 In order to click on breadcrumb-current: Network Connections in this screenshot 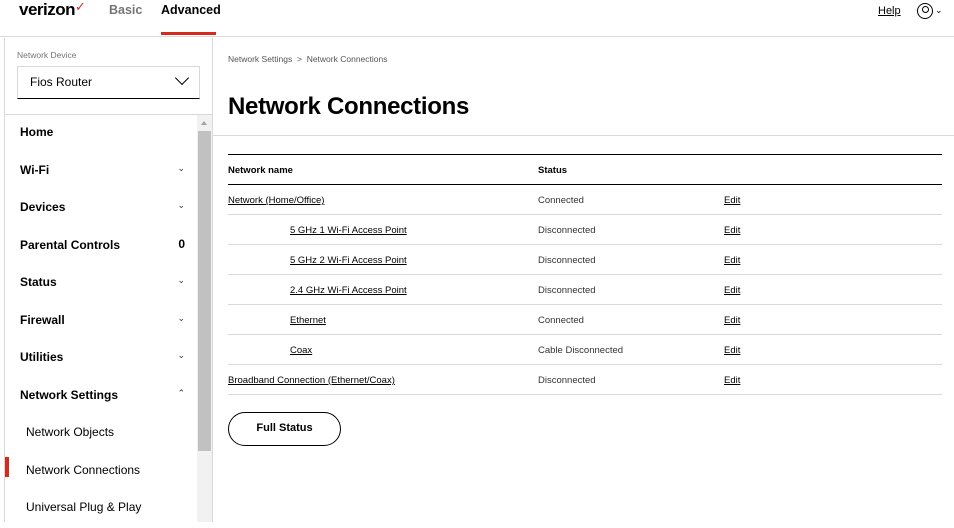, I will do `click(347, 59)`.